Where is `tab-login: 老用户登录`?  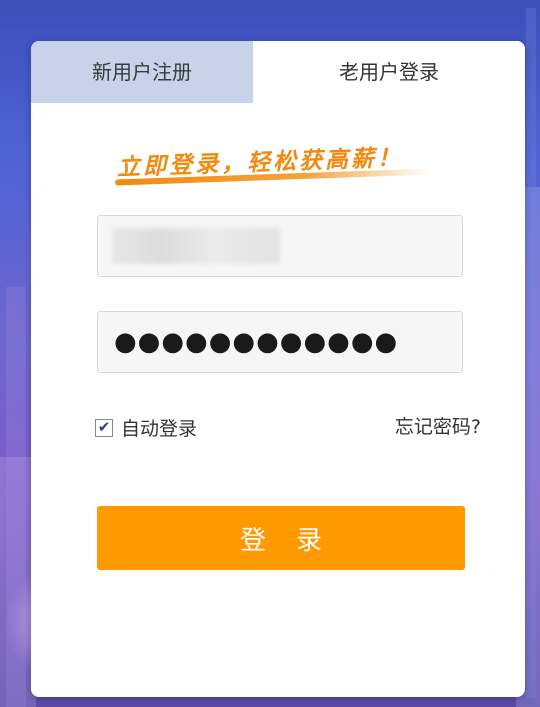 tab-login: 老用户登录 is located at coordinates (389, 72).